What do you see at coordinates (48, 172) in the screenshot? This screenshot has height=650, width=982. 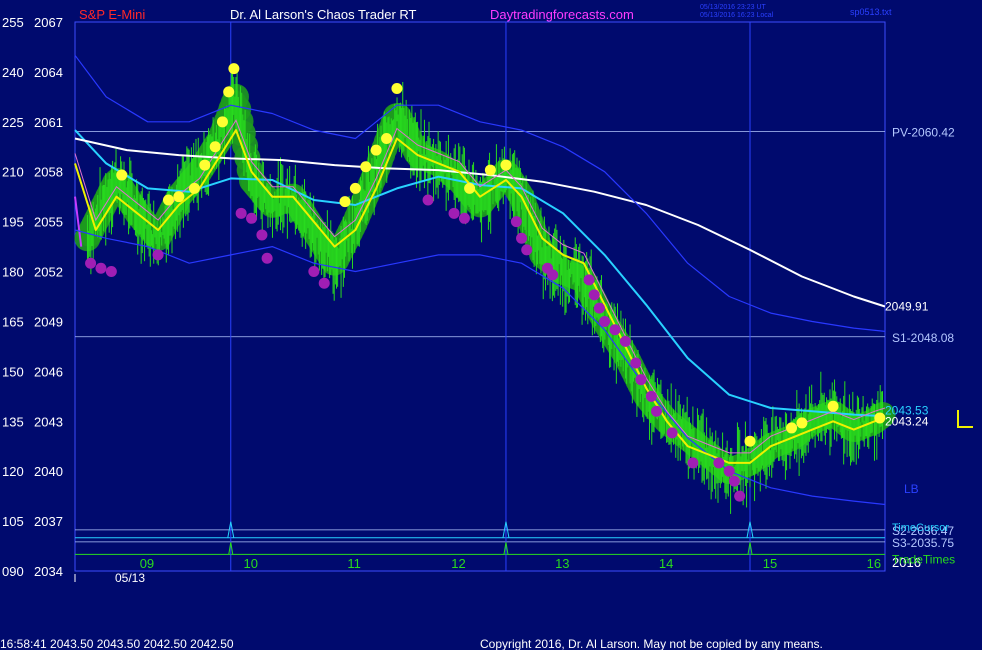 I see `y-tick-price: 2058` at bounding box center [48, 172].